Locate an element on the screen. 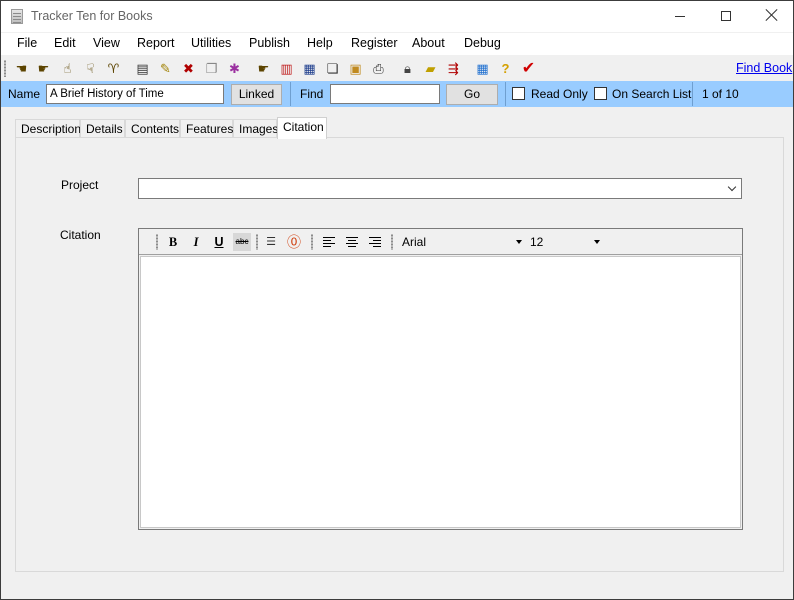  align-left-icon is located at coordinates (329, 242).